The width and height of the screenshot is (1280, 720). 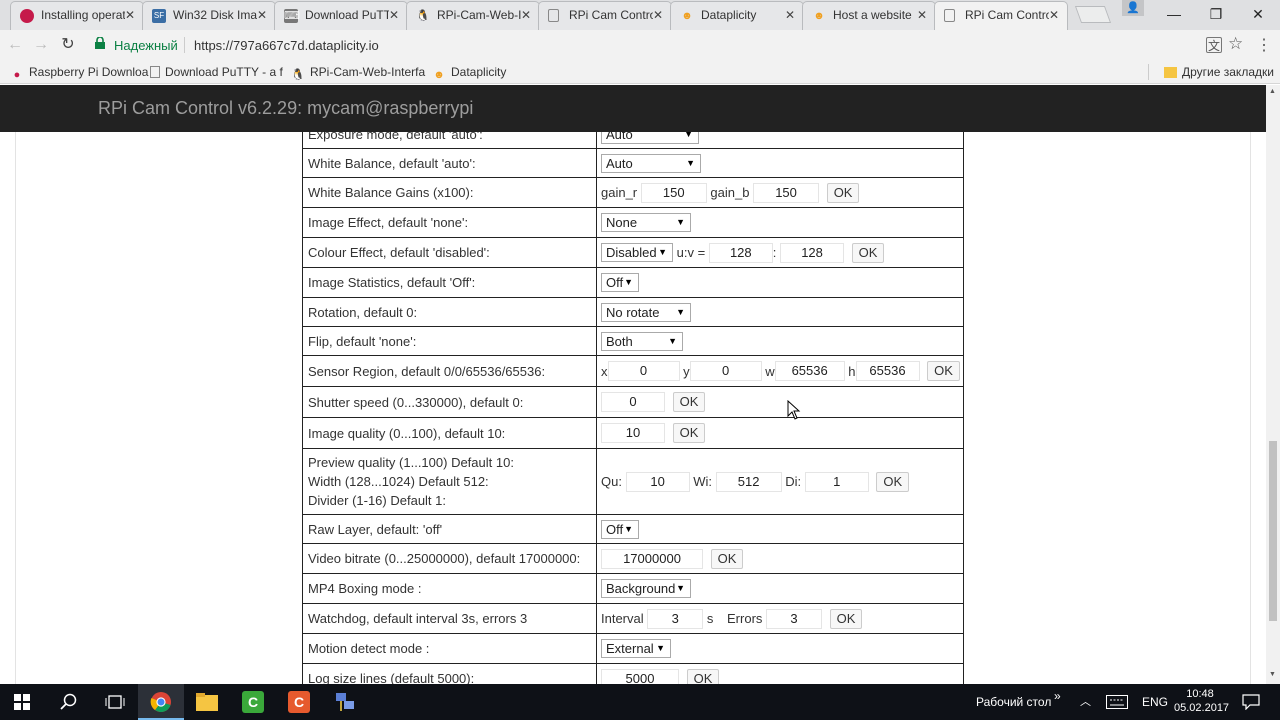 What do you see at coordinates (286, 45) in the screenshot?
I see `url-text: https://797a667c7d.dataplicity.io` at bounding box center [286, 45].